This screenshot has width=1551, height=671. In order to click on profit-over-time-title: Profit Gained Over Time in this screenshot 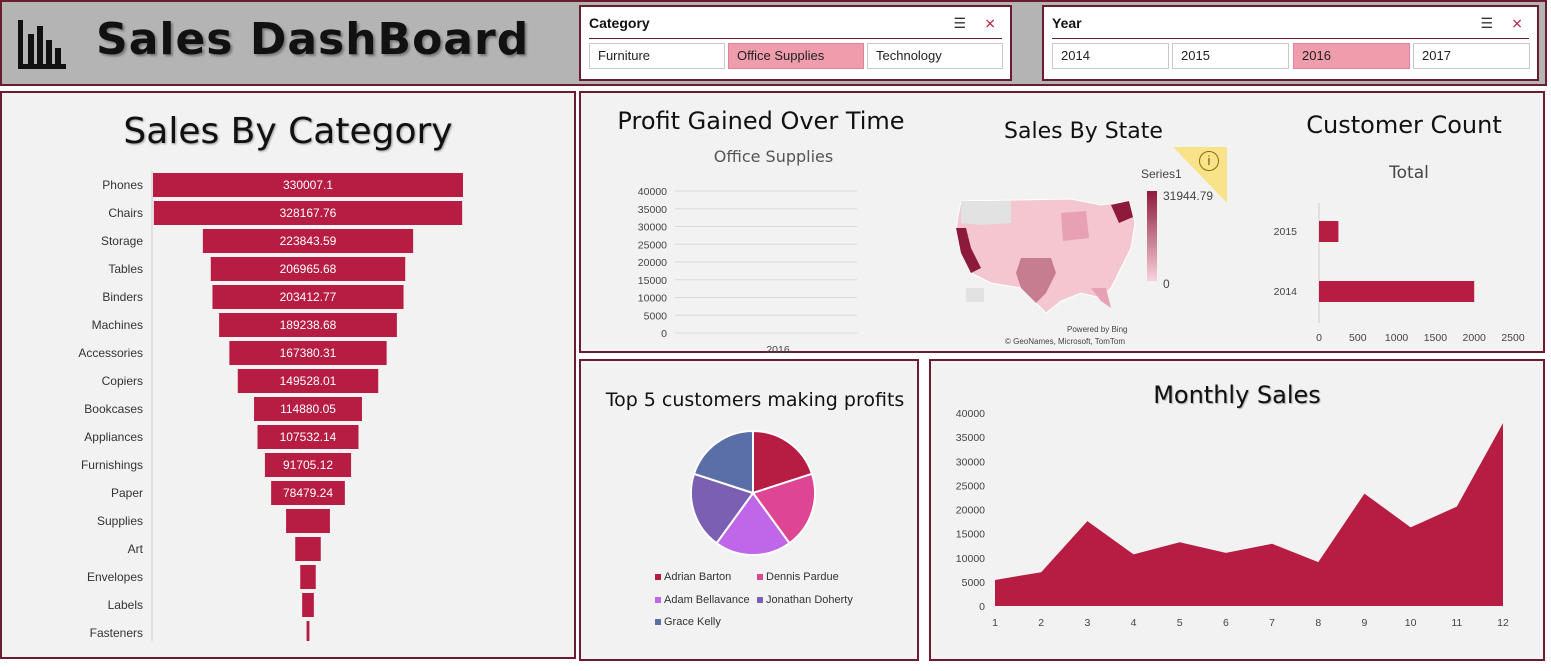, I will do `click(761, 121)`.